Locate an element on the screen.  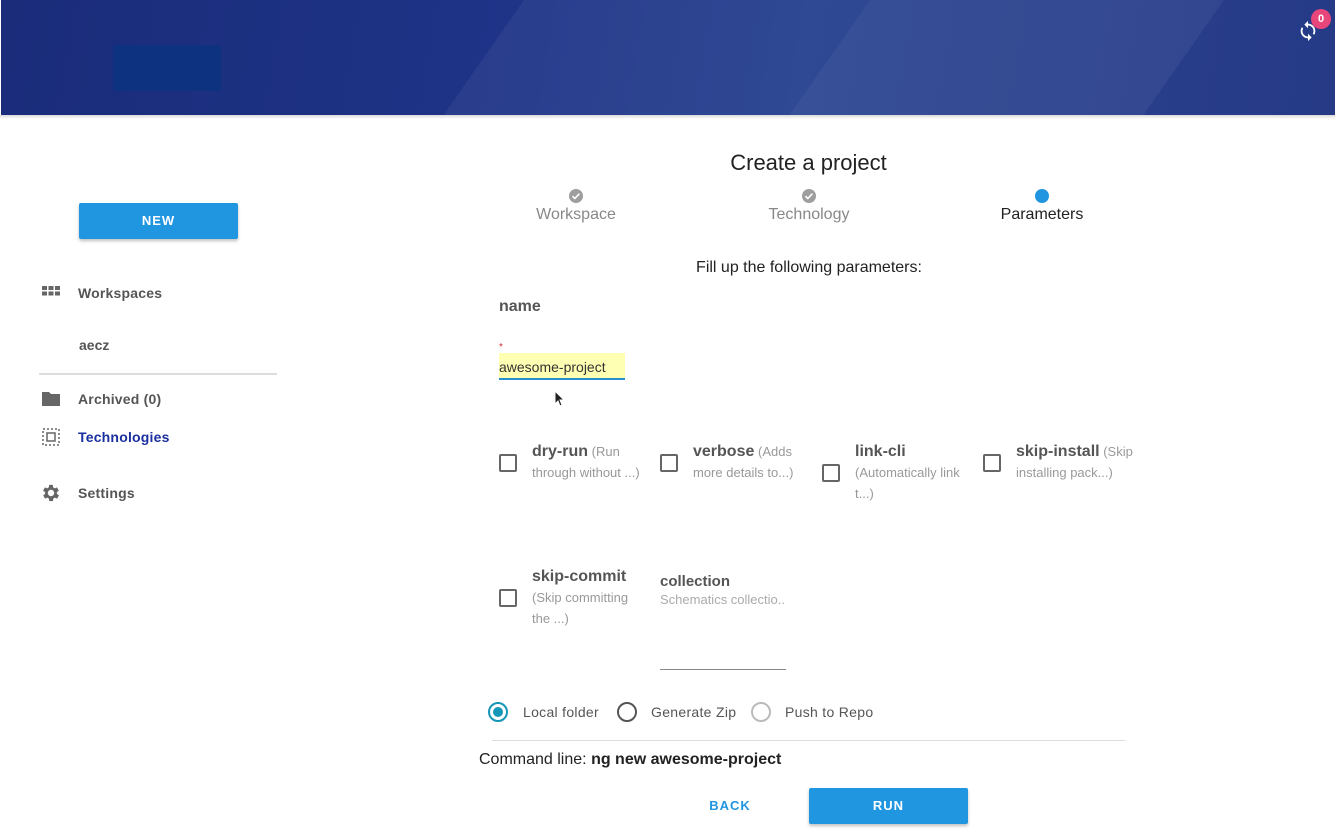
select-all-icon is located at coordinates (51, 437).